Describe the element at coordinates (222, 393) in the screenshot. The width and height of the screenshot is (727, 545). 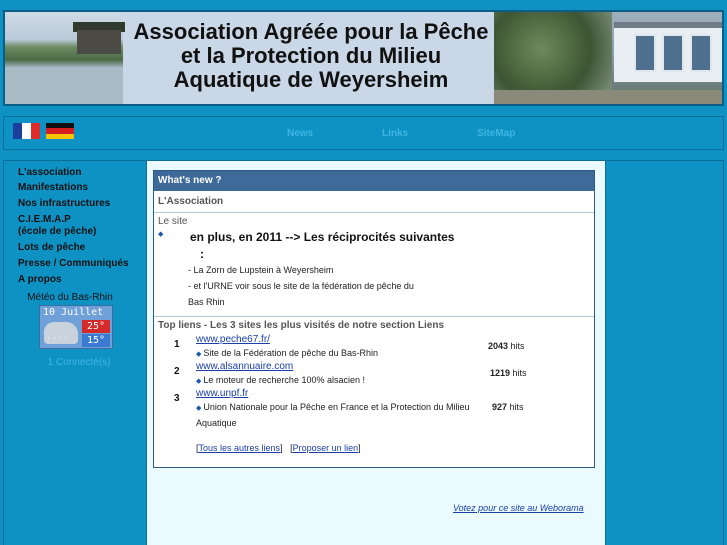
I see `link-url: www.unpf.fr` at that location.